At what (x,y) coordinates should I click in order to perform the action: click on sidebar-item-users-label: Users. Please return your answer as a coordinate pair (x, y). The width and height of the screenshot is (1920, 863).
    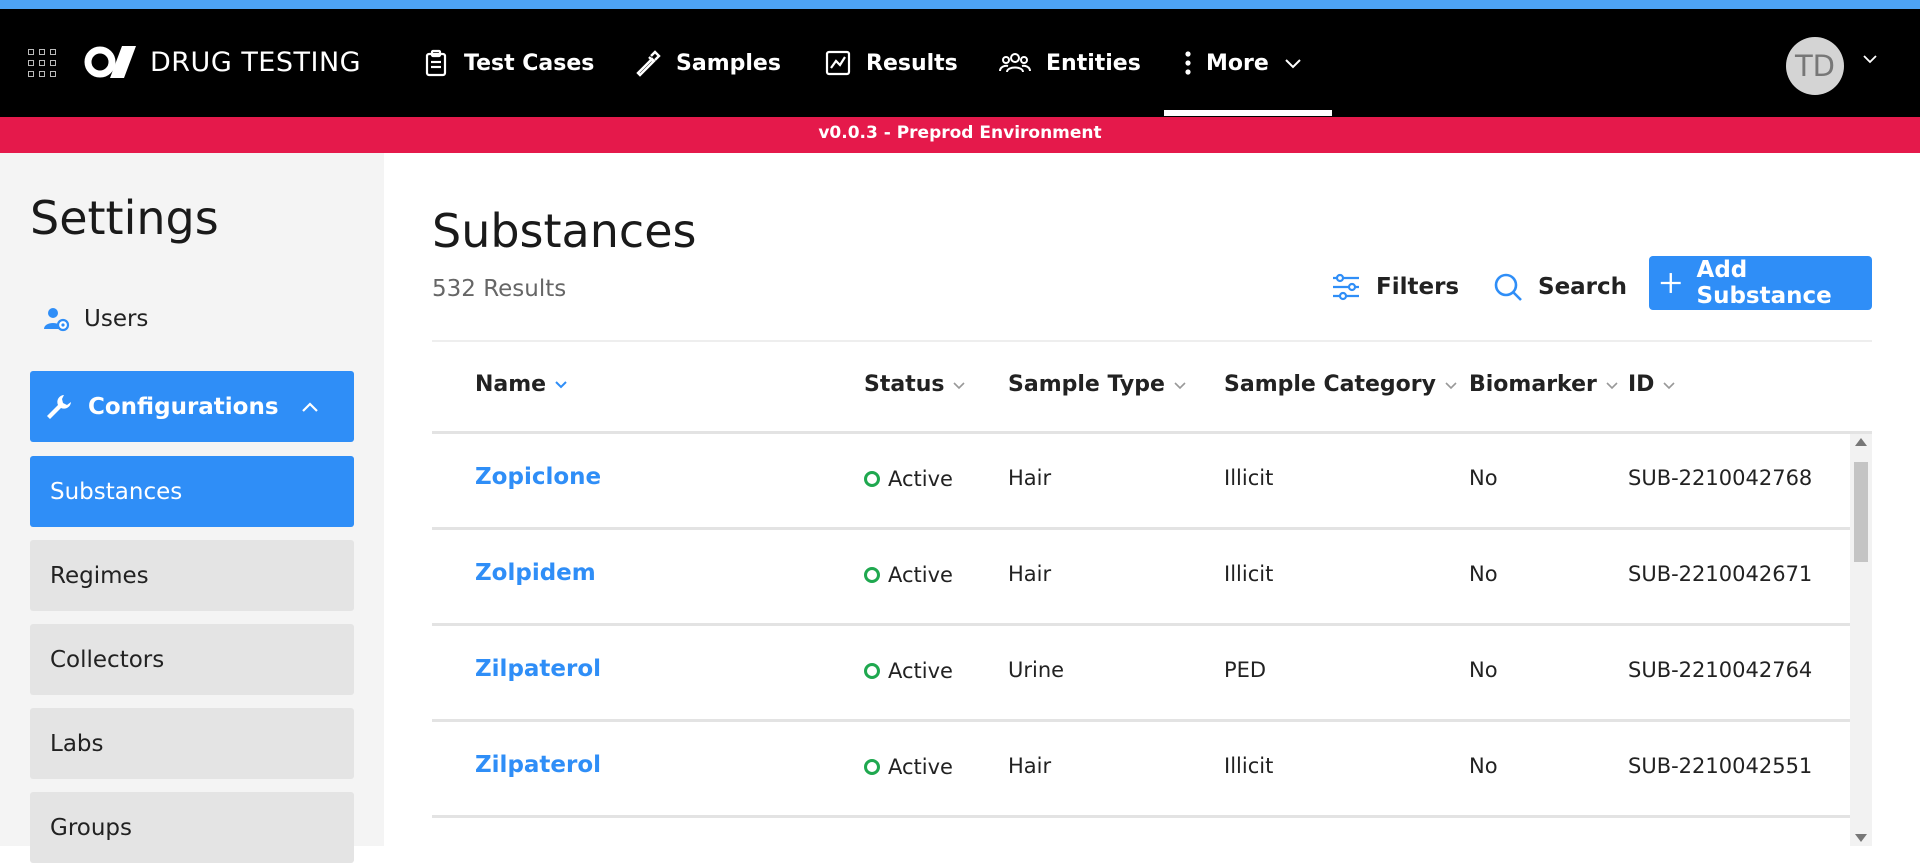
    Looking at the image, I should click on (116, 319).